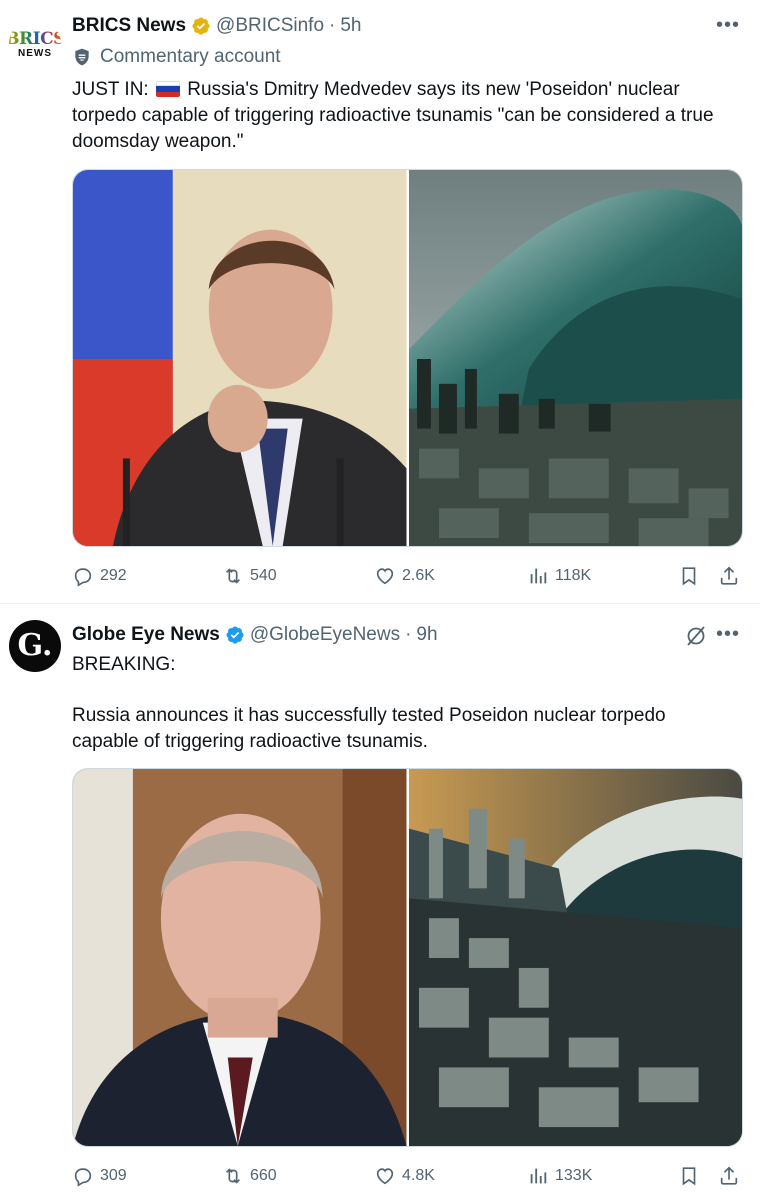 Image resolution: width=760 pixels, height=1200 pixels. I want to click on tweet-header: BRICS News @BRICSinfo · 5h, so click(217, 26).